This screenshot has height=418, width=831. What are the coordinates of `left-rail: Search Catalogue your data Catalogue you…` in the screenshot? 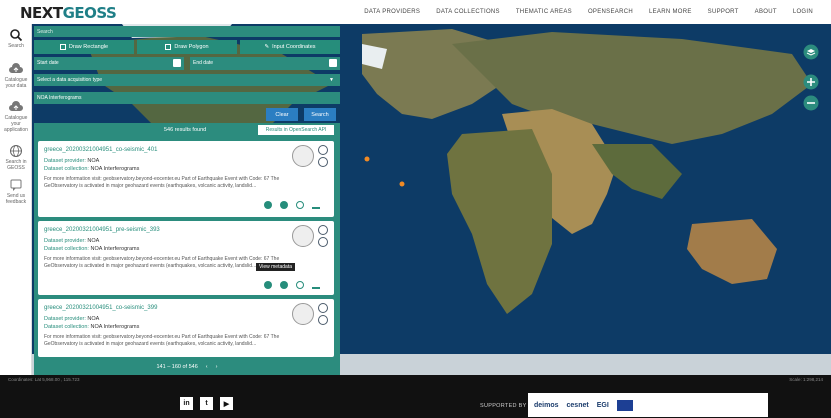 It's located at (16, 199).